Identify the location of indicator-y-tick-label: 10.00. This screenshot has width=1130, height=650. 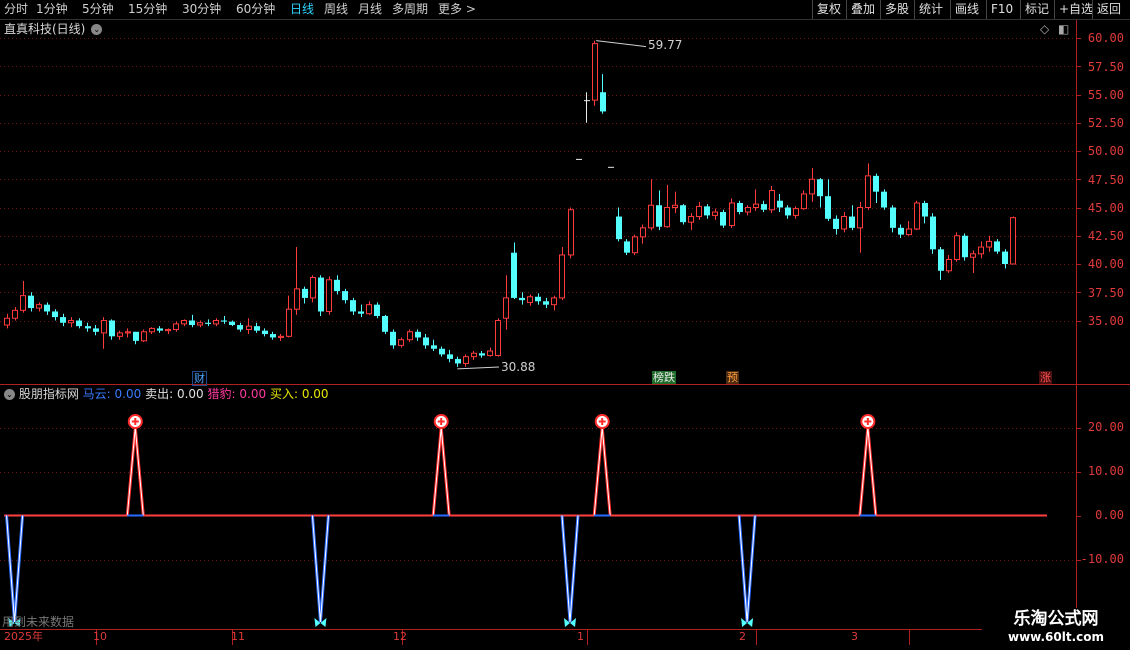
(1105, 471).